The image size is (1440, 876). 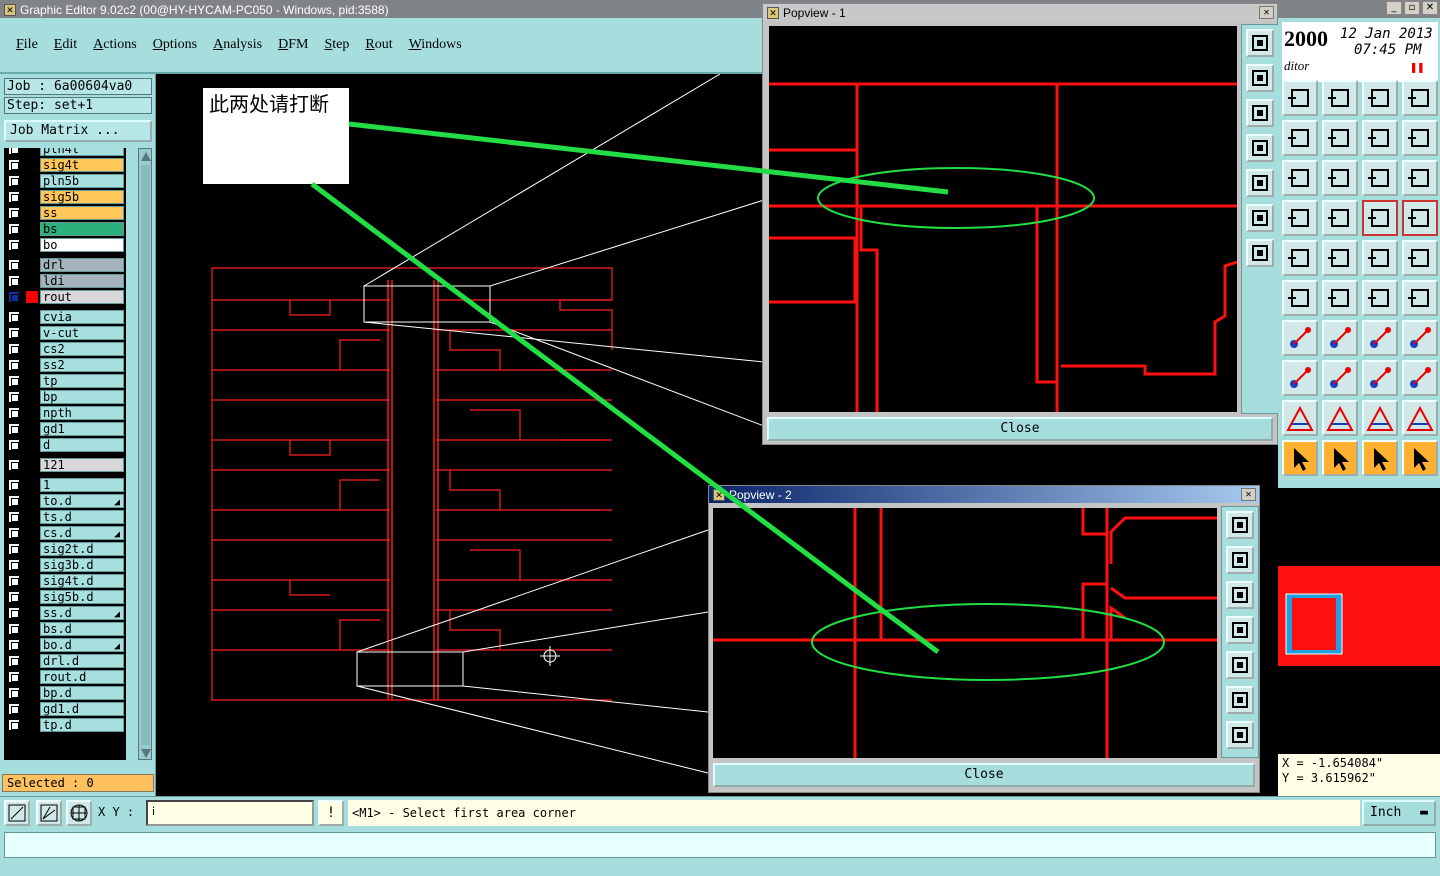 I want to click on pad-icon, so click(x=1420, y=258).